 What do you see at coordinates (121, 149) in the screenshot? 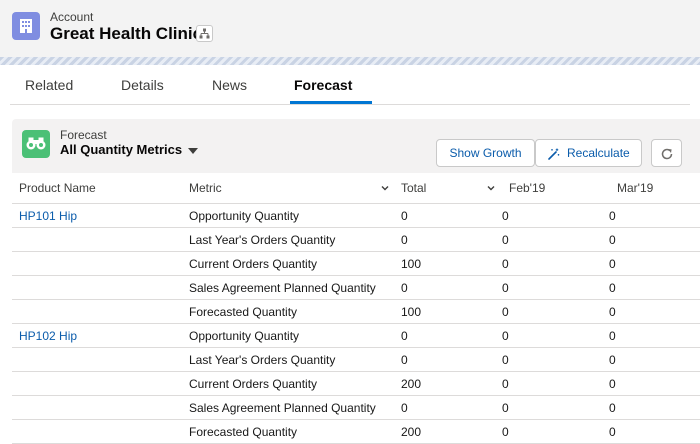
I see `view-selector-label: All Quantity Metrics` at bounding box center [121, 149].